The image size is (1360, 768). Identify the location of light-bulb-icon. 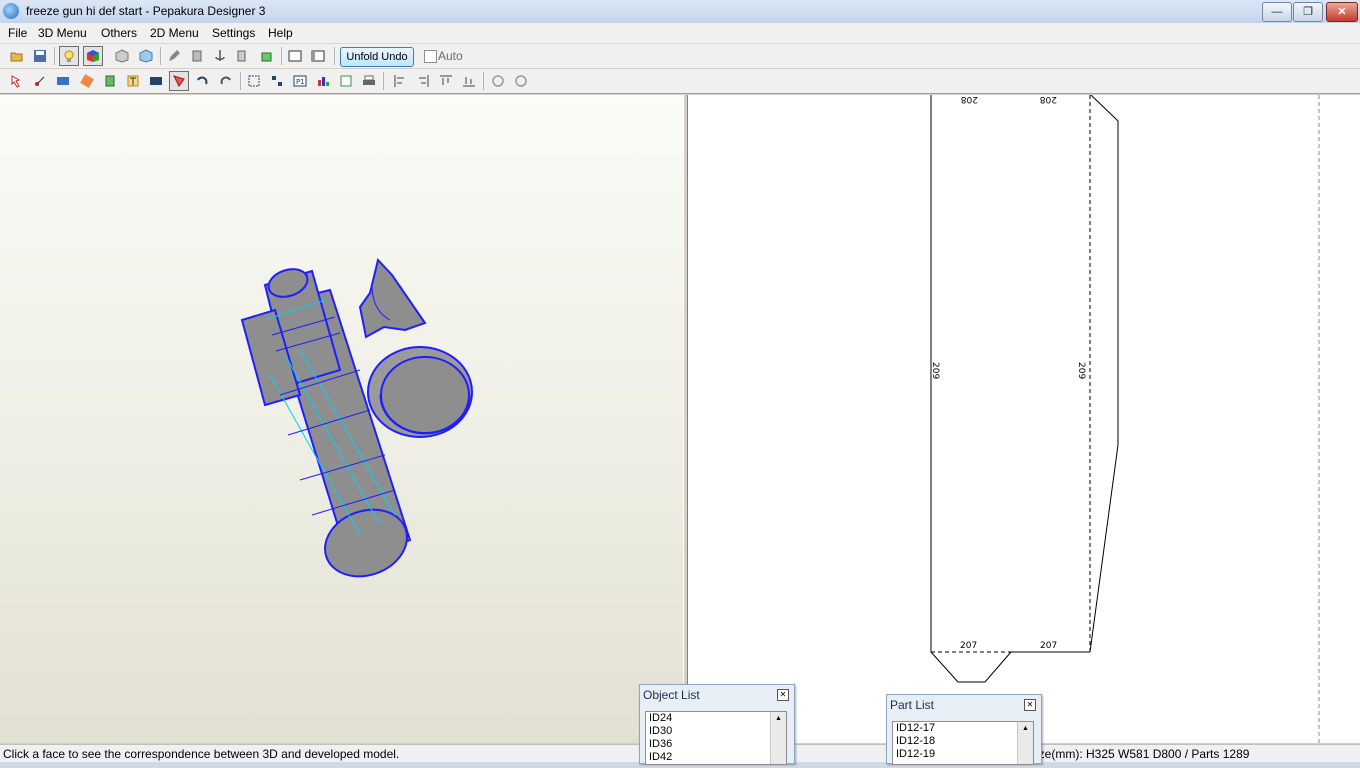
(69, 56).